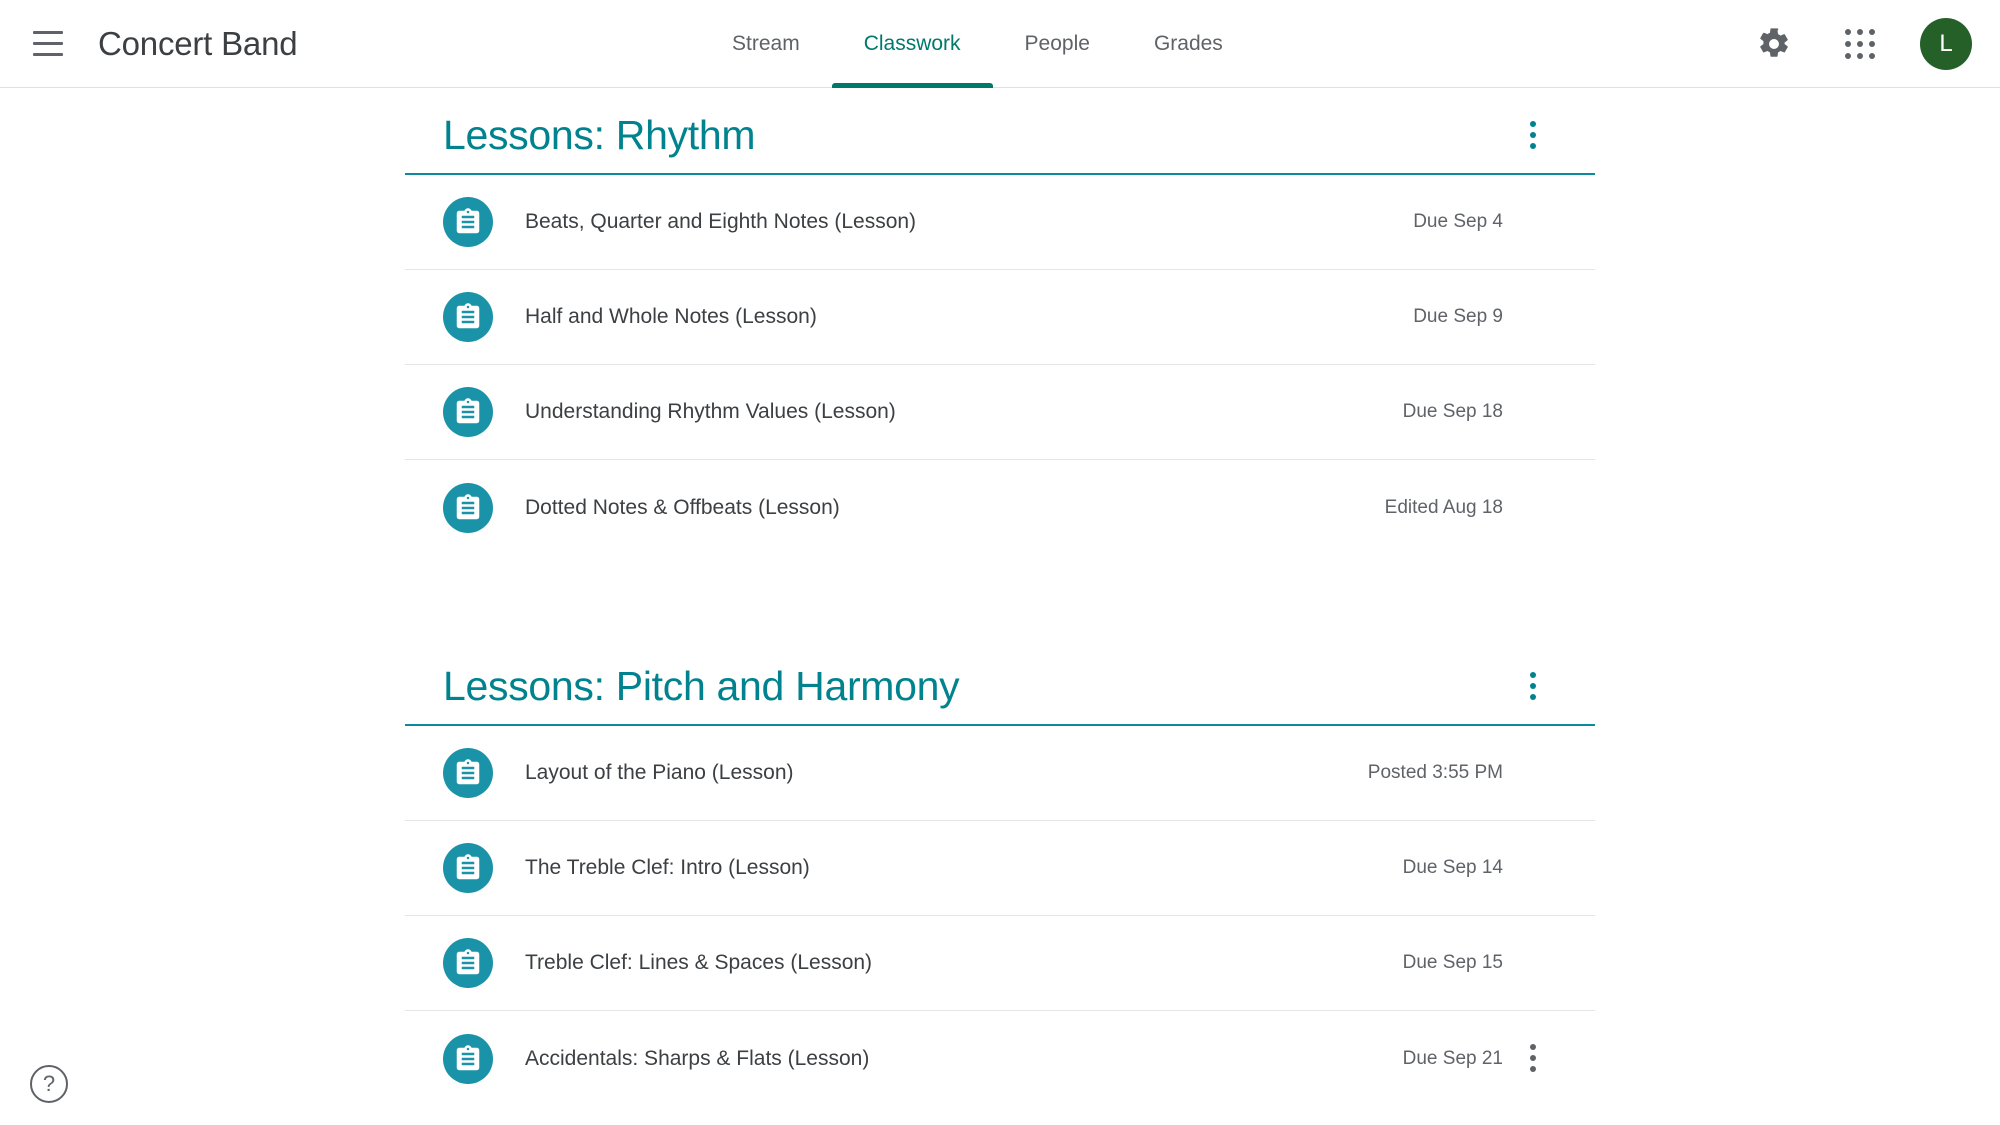 This screenshot has height=1125, width=2000. I want to click on tab-grades: Grades, so click(1188, 44).